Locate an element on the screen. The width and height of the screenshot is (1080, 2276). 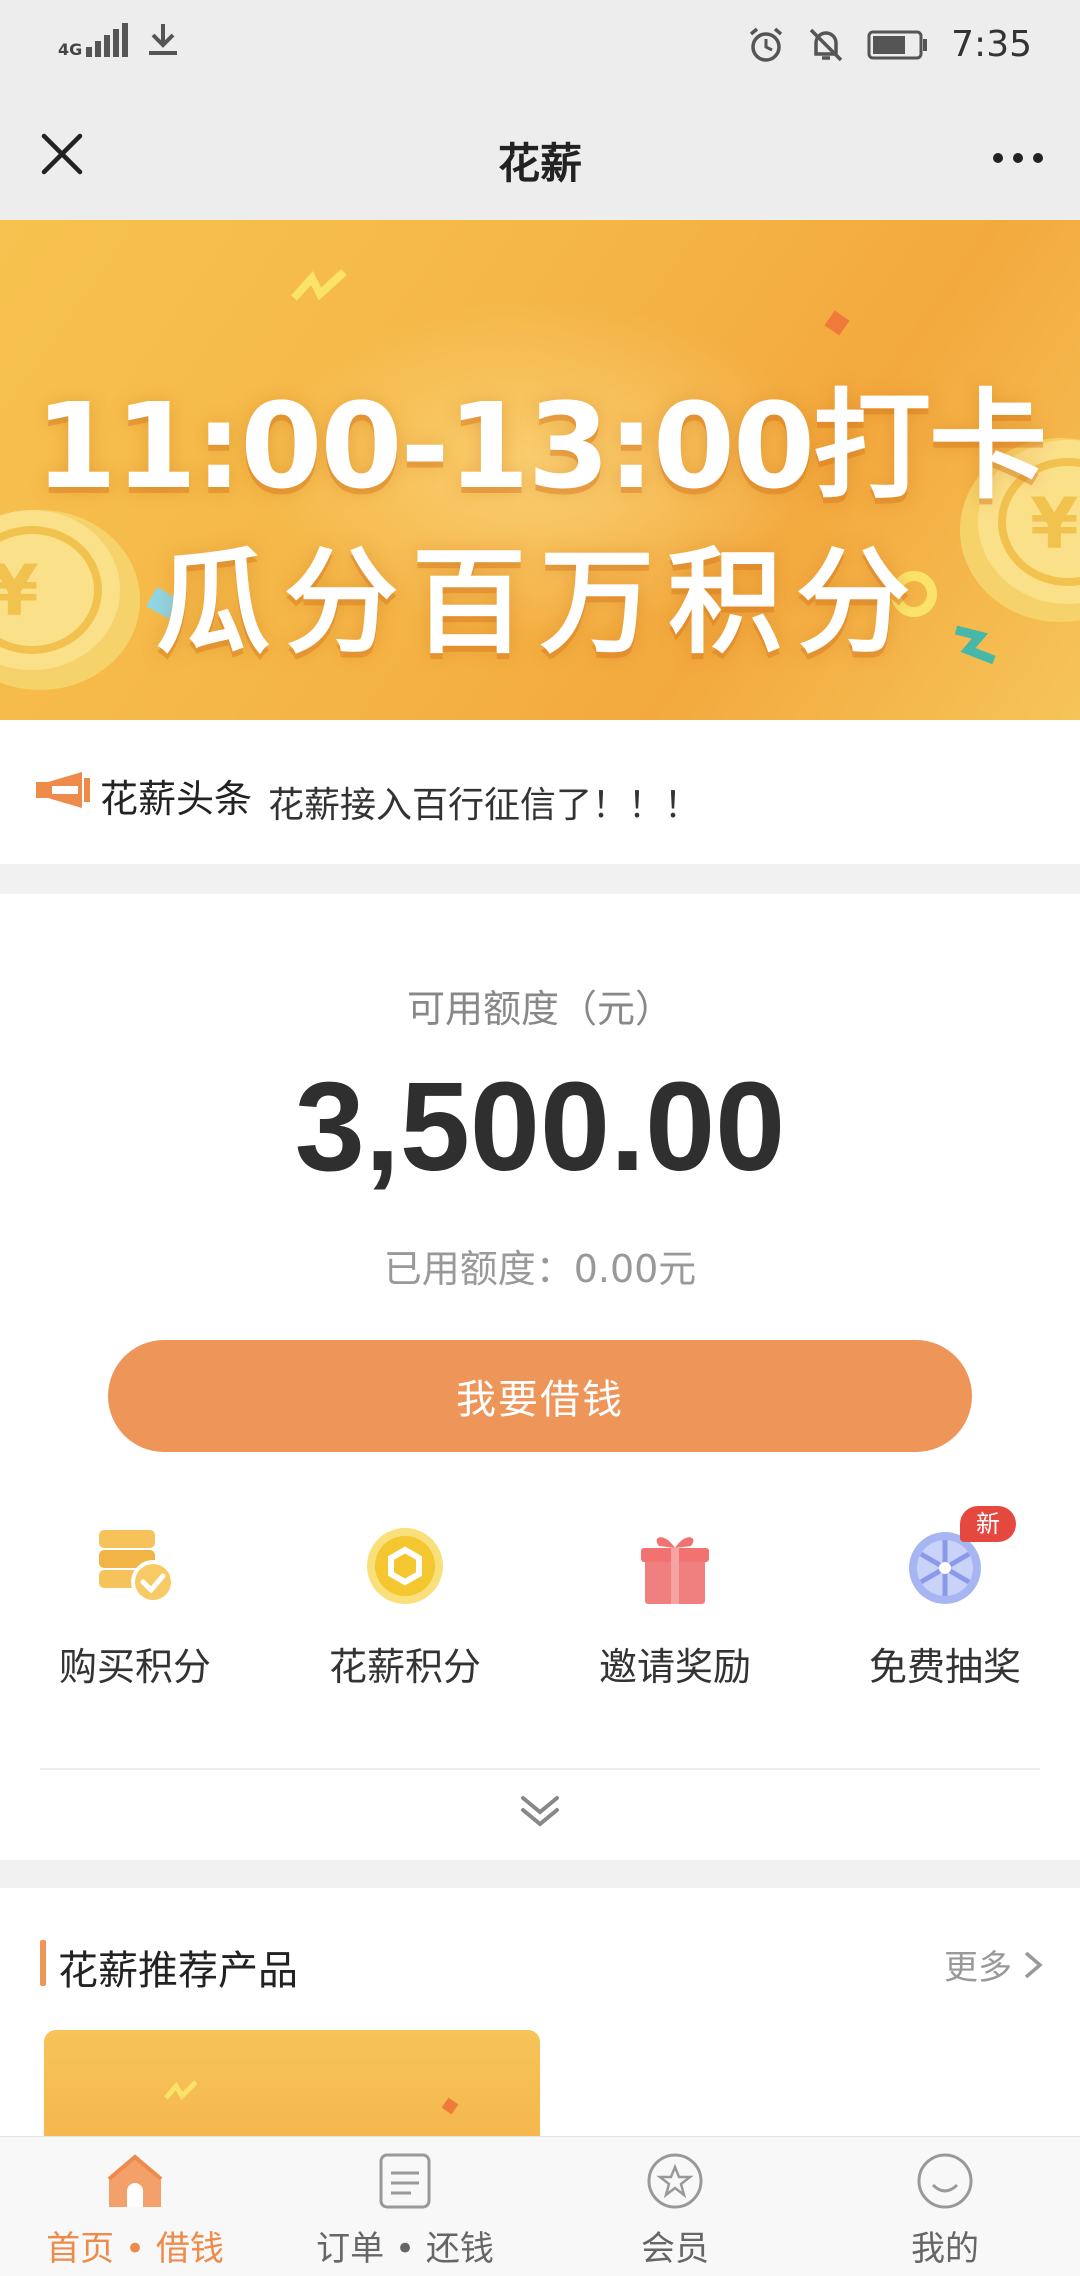
download-icon is located at coordinates (163, 39).